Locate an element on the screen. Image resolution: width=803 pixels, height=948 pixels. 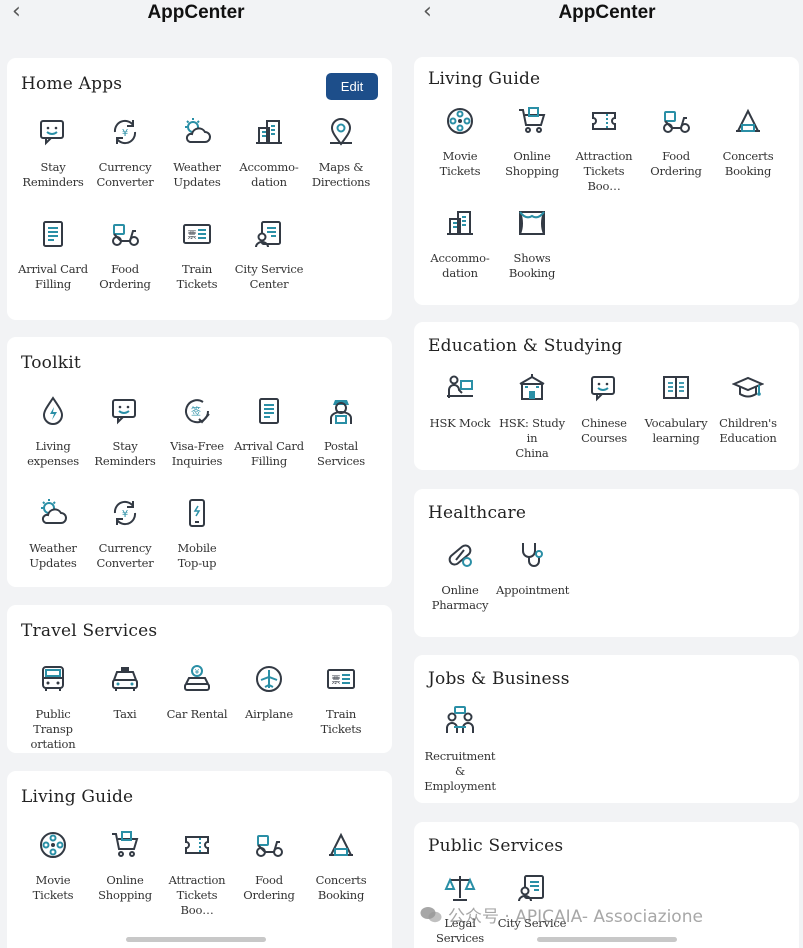
app-label: HSK Mock is located at coordinates (460, 423).